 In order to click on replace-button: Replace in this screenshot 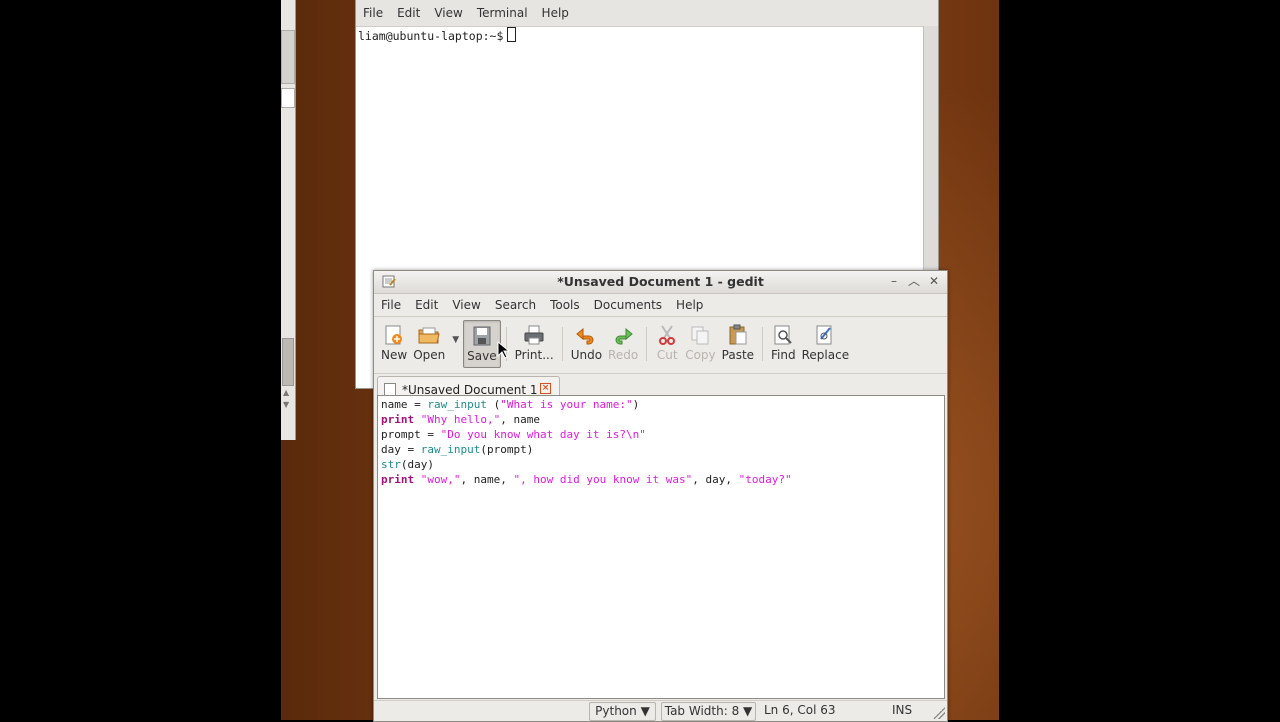, I will do `click(825, 344)`.